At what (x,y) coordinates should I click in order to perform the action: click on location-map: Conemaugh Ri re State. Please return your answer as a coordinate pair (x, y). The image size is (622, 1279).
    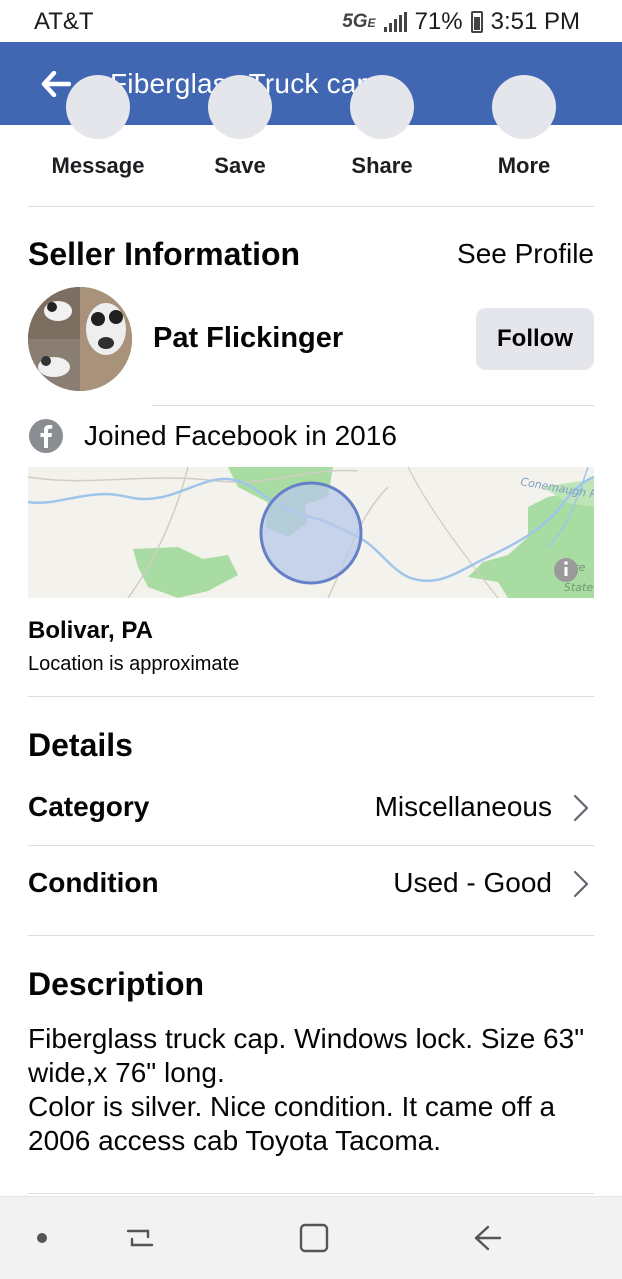
    Looking at the image, I should click on (311, 532).